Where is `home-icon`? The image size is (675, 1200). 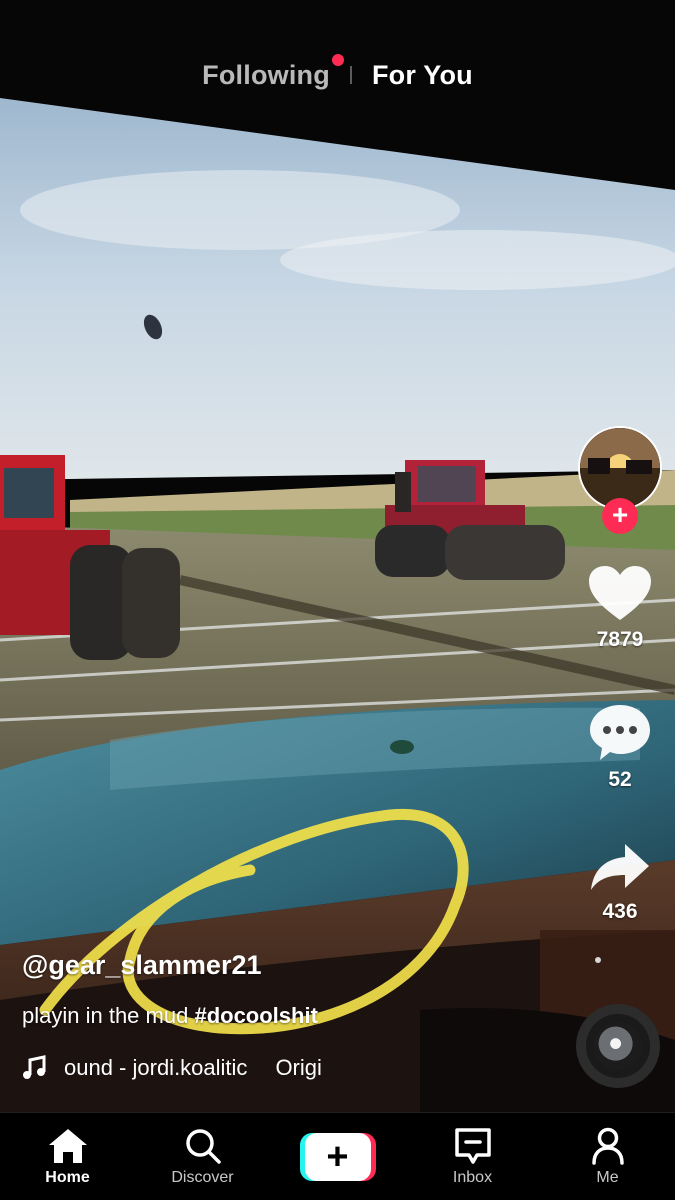
home-icon is located at coordinates (67, 1145).